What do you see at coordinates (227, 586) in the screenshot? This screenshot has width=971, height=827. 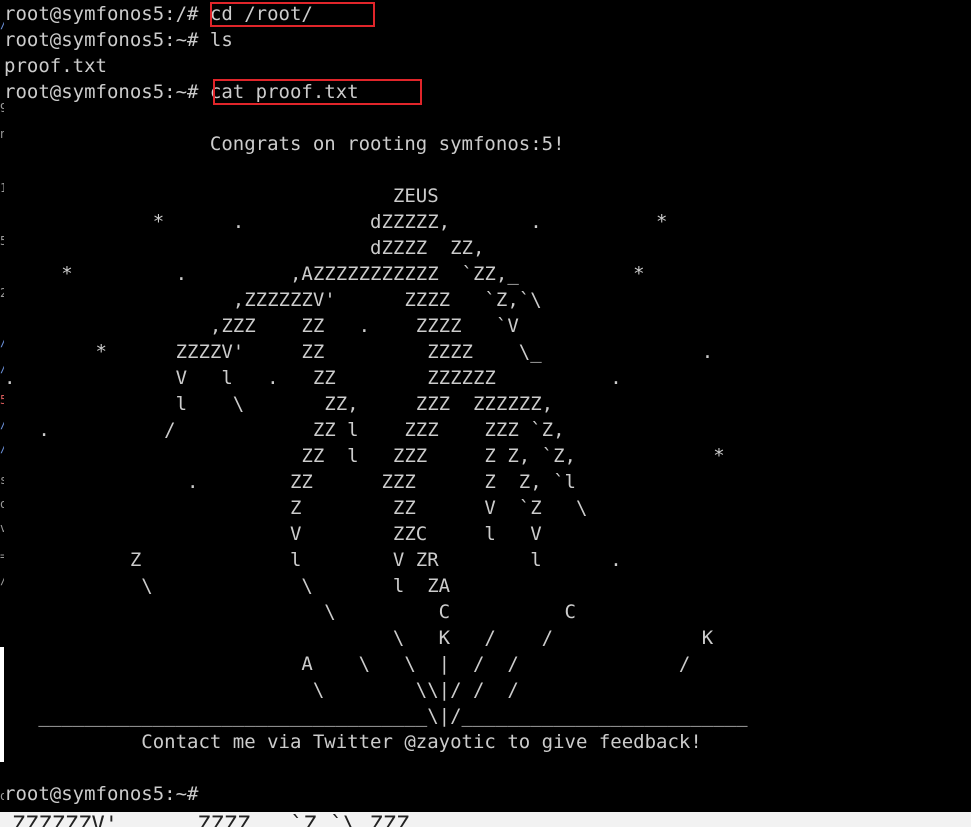 I see `terminal-line: \ \ l ZA` at bounding box center [227, 586].